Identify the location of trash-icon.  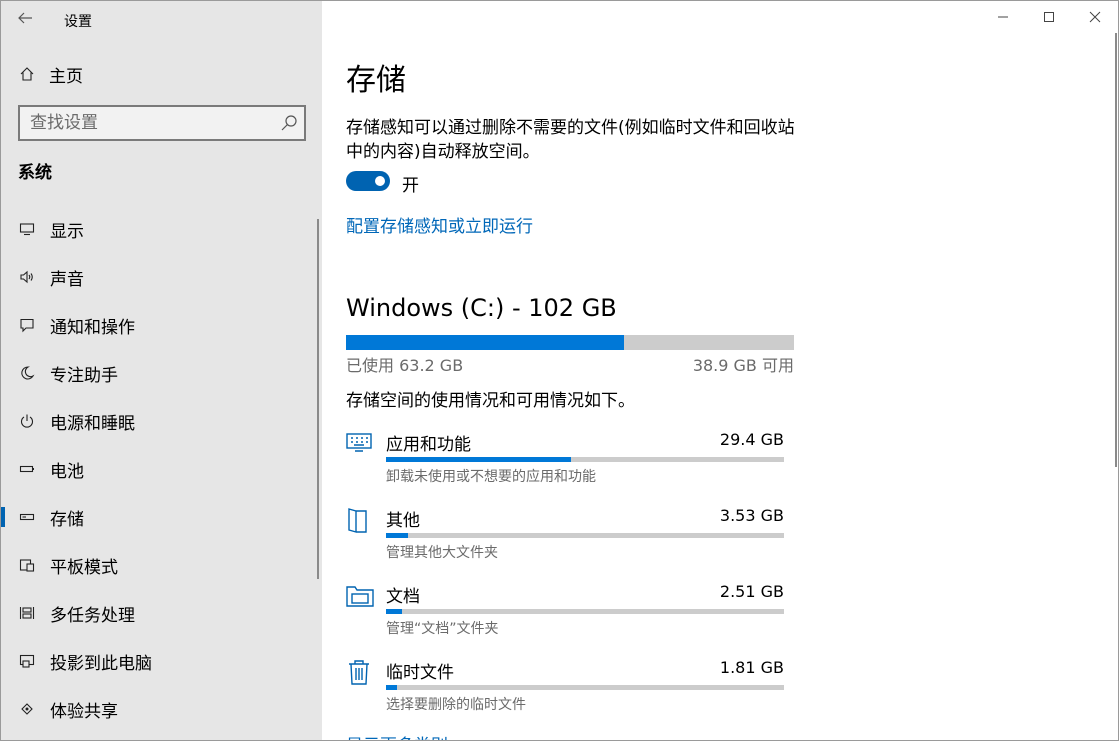
(359, 672).